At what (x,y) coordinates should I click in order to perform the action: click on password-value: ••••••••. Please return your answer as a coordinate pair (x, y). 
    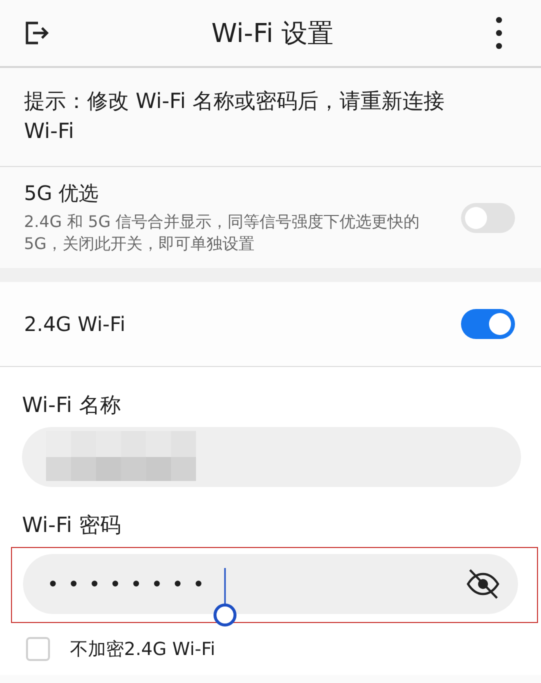
    Looking at the image, I should click on (130, 584).